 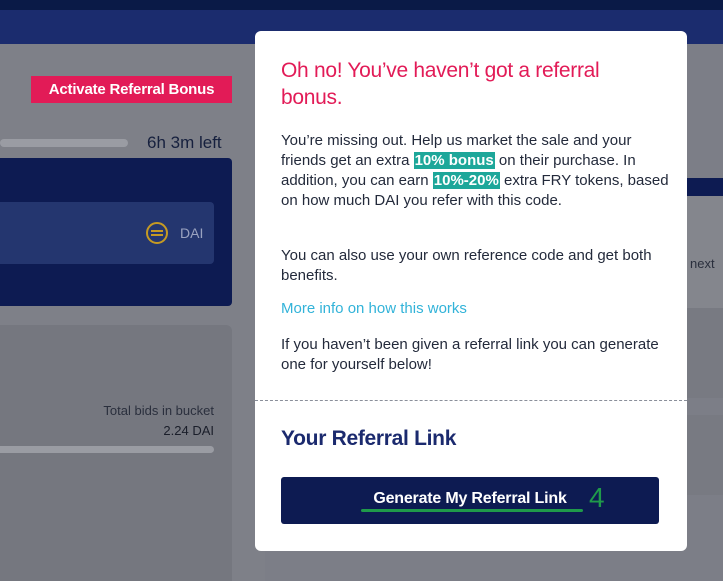 What do you see at coordinates (470, 500) in the screenshot?
I see `generate-referral-link-button: Generate My Referral Link 4` at bounding box center [470, 500].